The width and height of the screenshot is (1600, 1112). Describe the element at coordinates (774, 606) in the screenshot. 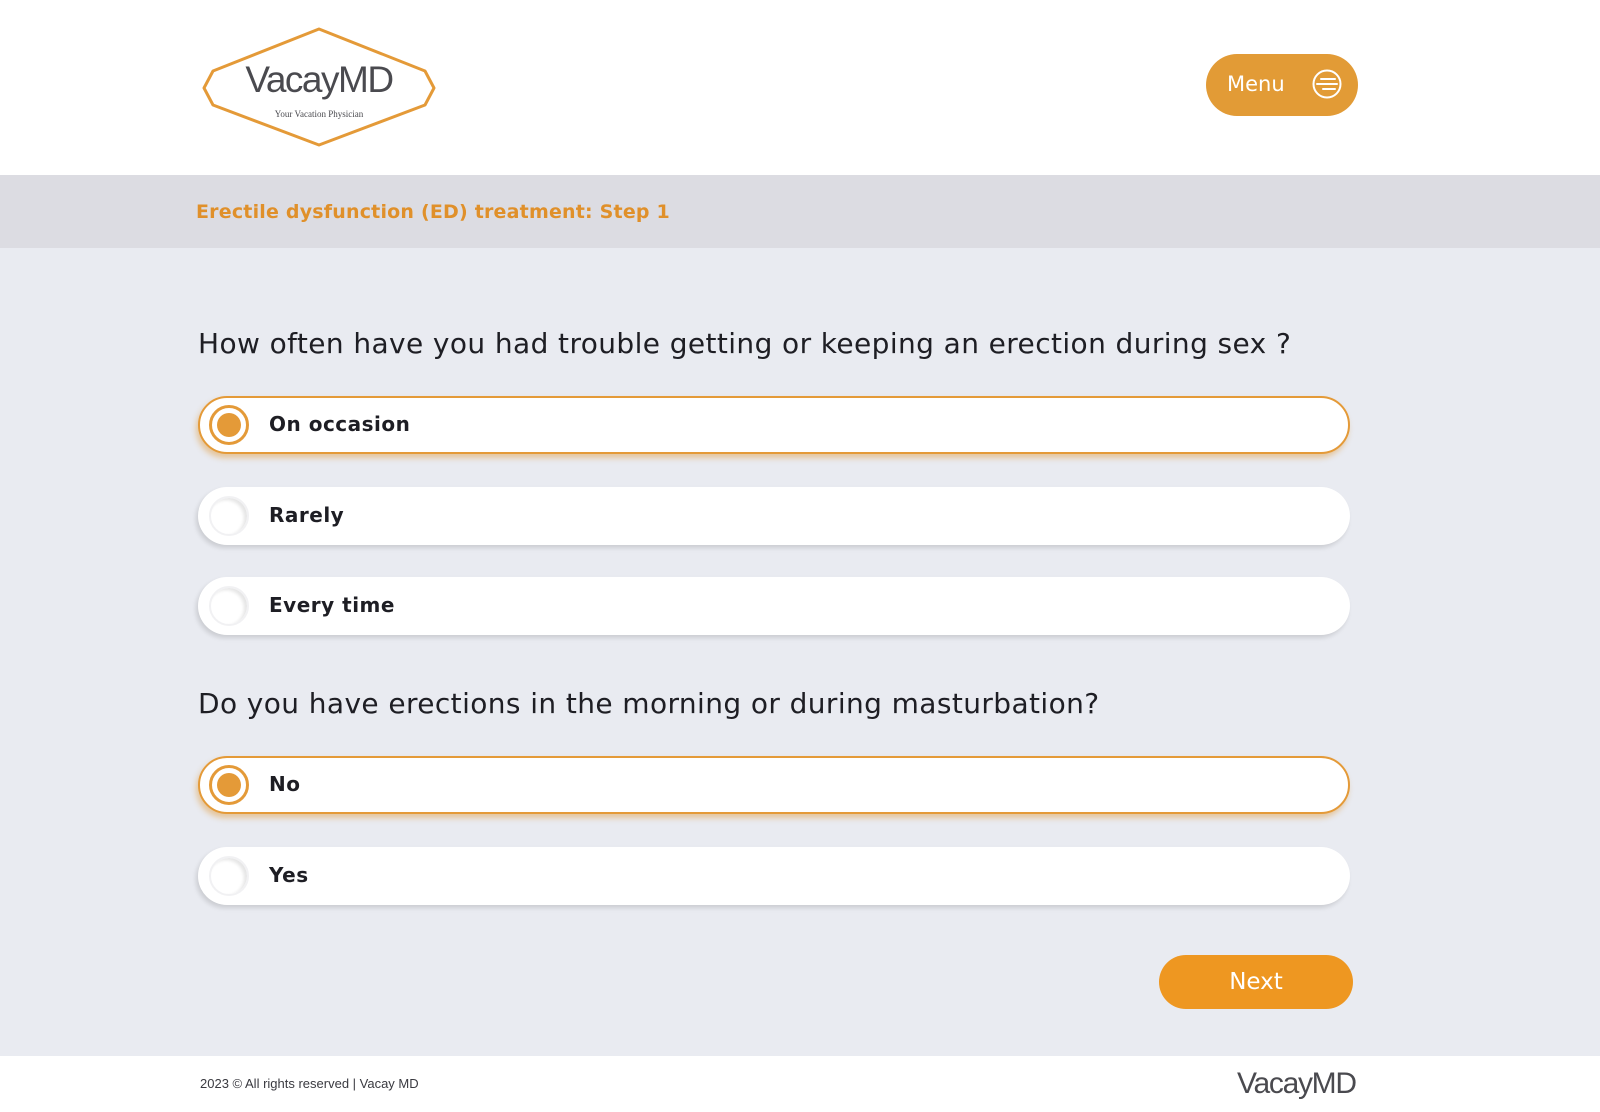

I see `option-every-time: Every time` at that location.